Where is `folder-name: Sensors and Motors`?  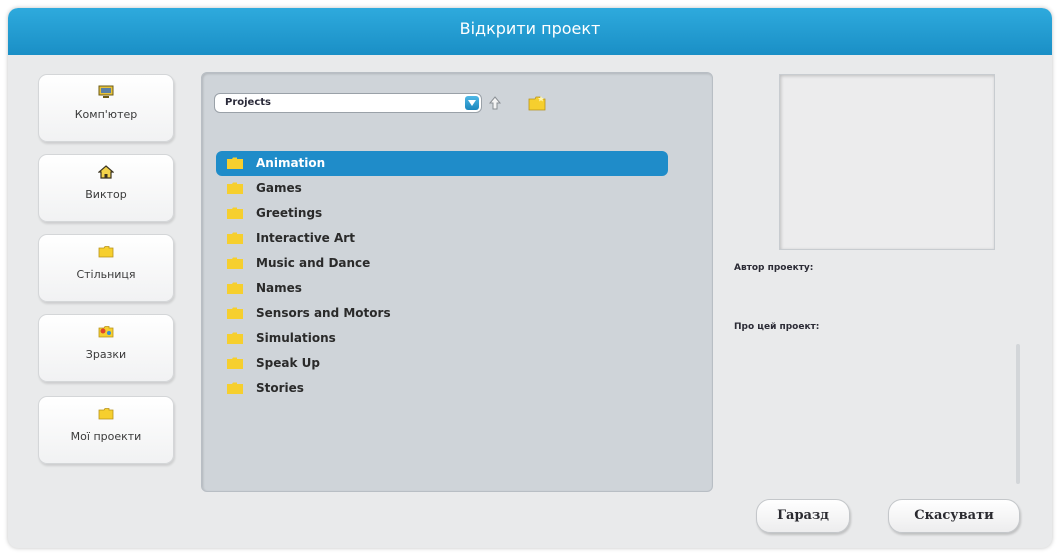
folder-name: Sensors and Motors is located at coordinates (323, 313).